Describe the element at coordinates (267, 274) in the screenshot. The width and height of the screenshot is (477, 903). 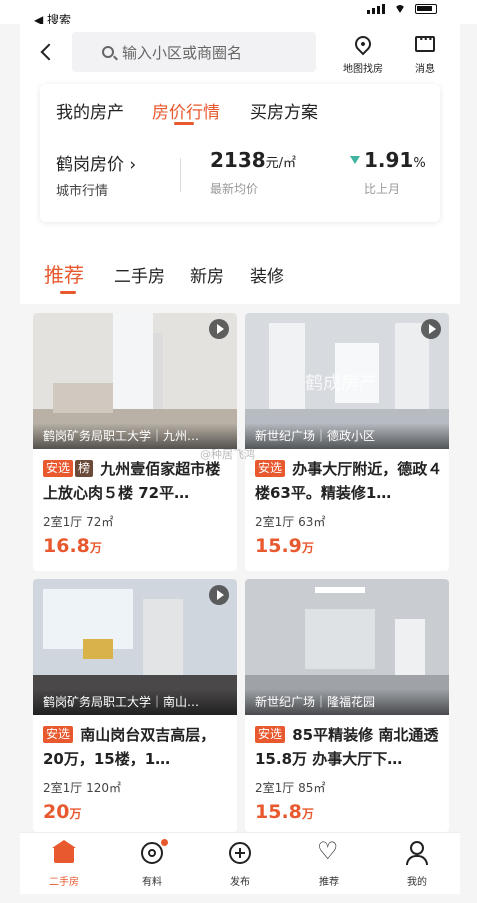
I see `tab-renovation: 装修` at that location.